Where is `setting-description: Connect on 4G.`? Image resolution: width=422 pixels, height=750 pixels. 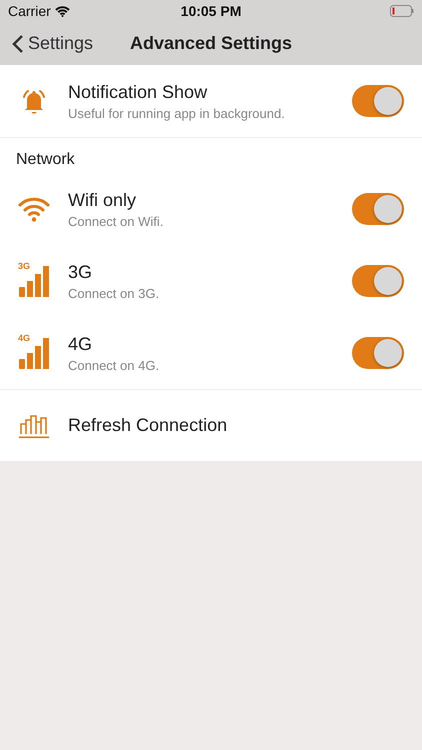 setting-description: Connect on 4G. is located at coordinates (114, 365).